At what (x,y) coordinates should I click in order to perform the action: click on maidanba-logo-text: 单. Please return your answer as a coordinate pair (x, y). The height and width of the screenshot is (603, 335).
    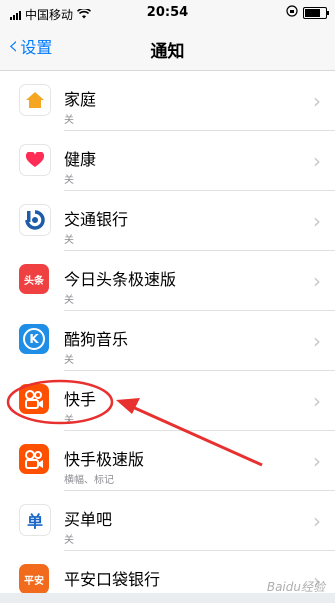
    Looking at the image, I should click on (34, 521).